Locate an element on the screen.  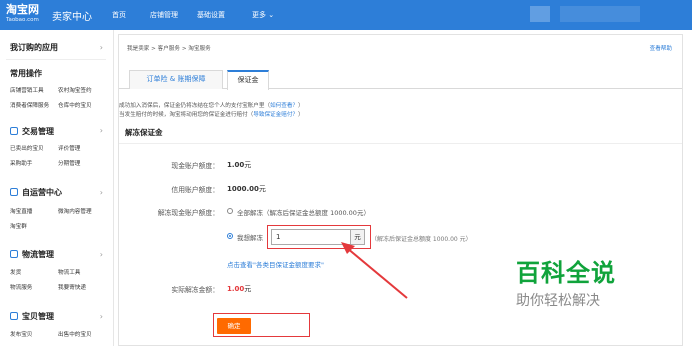
self-operation-icon is located at coordinates (14, 192).